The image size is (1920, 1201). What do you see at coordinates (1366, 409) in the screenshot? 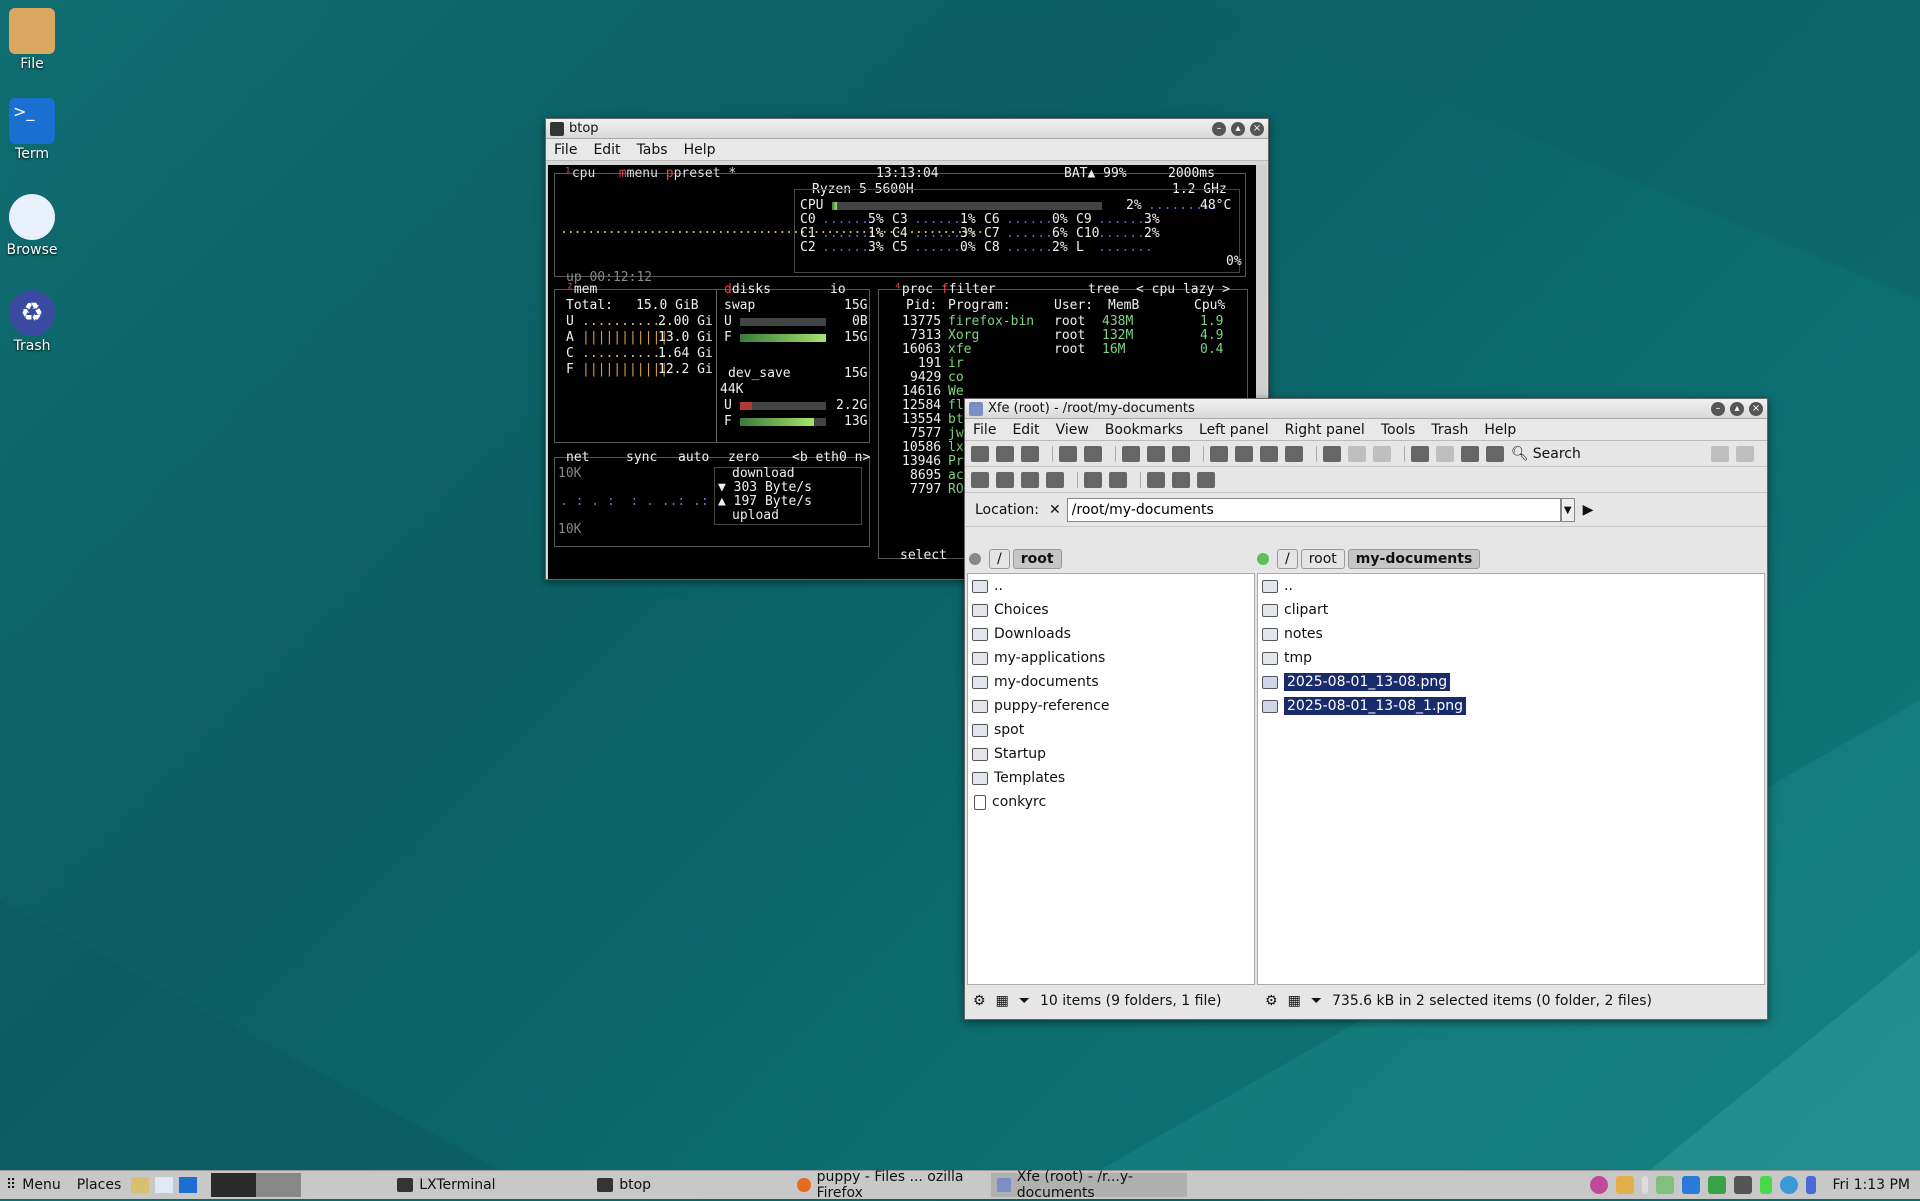
I see `xfe-titlebar: Xfe (root) - /root/my-documents – ▴ ×` at bounding box center [1366, 409].